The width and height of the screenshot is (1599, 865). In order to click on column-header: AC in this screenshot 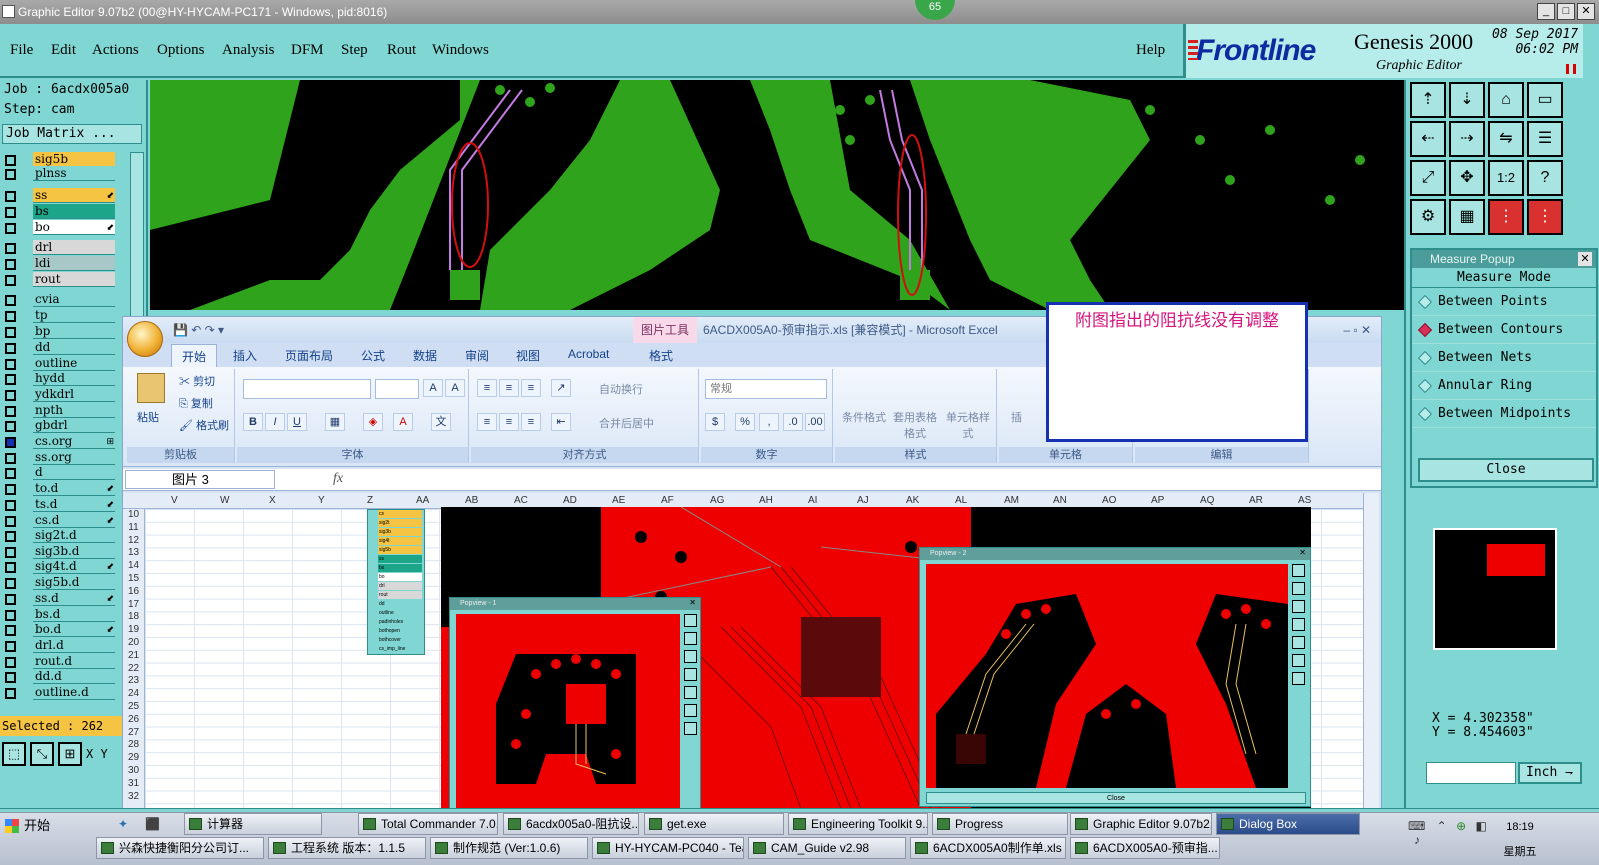, I will do `click(521, 500)`.